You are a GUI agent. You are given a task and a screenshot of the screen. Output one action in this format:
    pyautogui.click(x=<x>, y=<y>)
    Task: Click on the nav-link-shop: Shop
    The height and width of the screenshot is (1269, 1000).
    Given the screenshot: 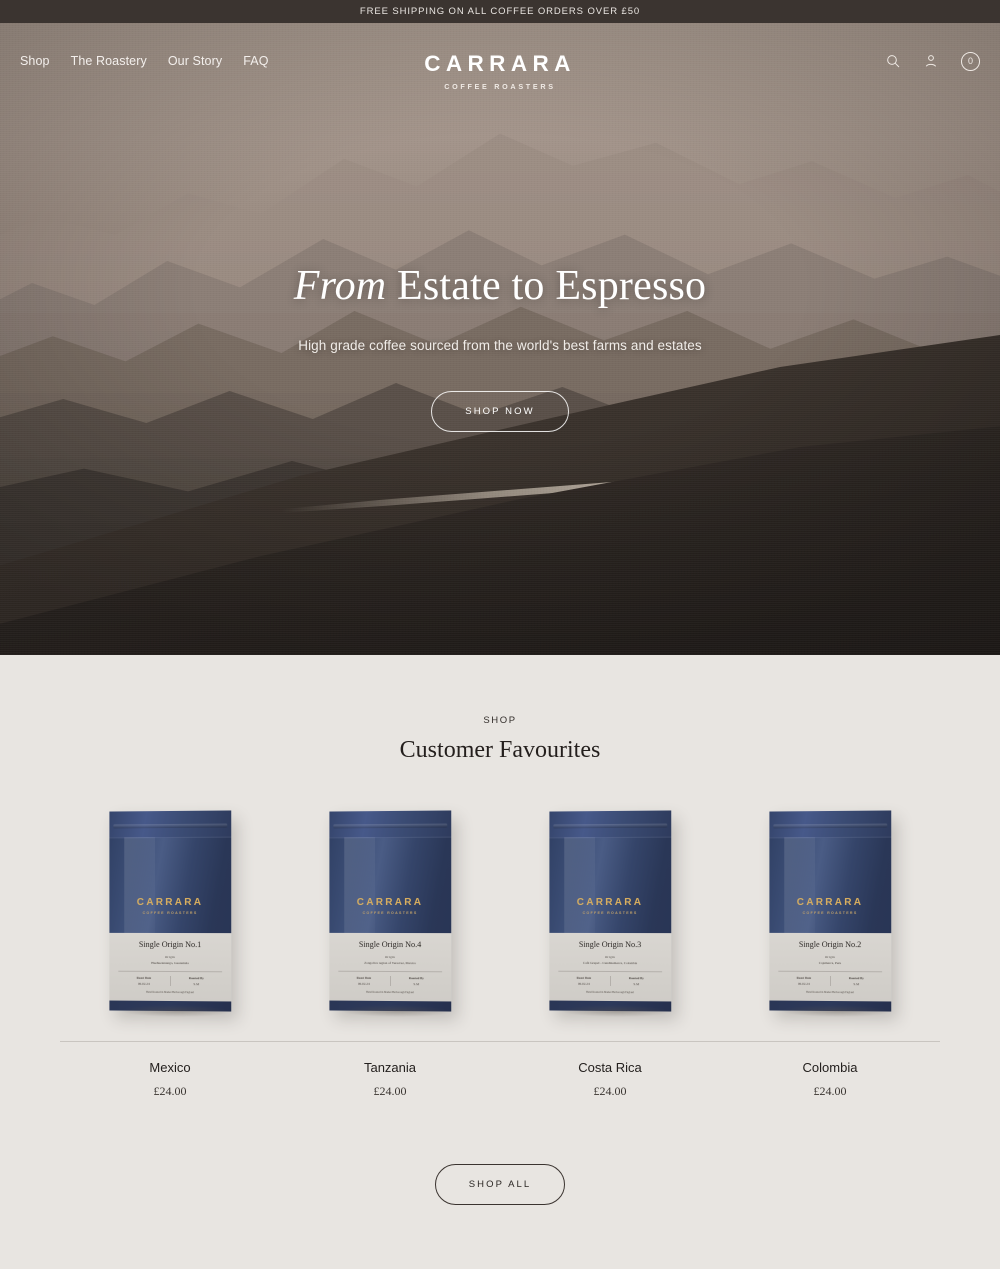 What is the action you would take?
    pyautogui.click(x=35, y=61)
    